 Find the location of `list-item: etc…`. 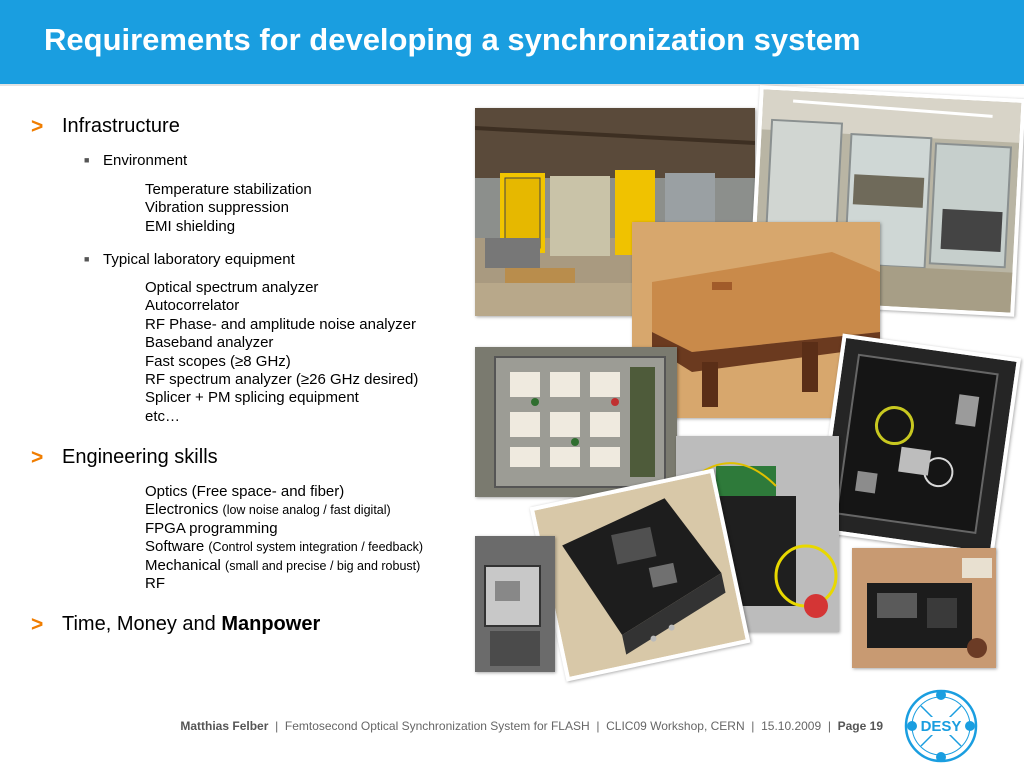

list-item: etc… is located at coordinates (163, 416).